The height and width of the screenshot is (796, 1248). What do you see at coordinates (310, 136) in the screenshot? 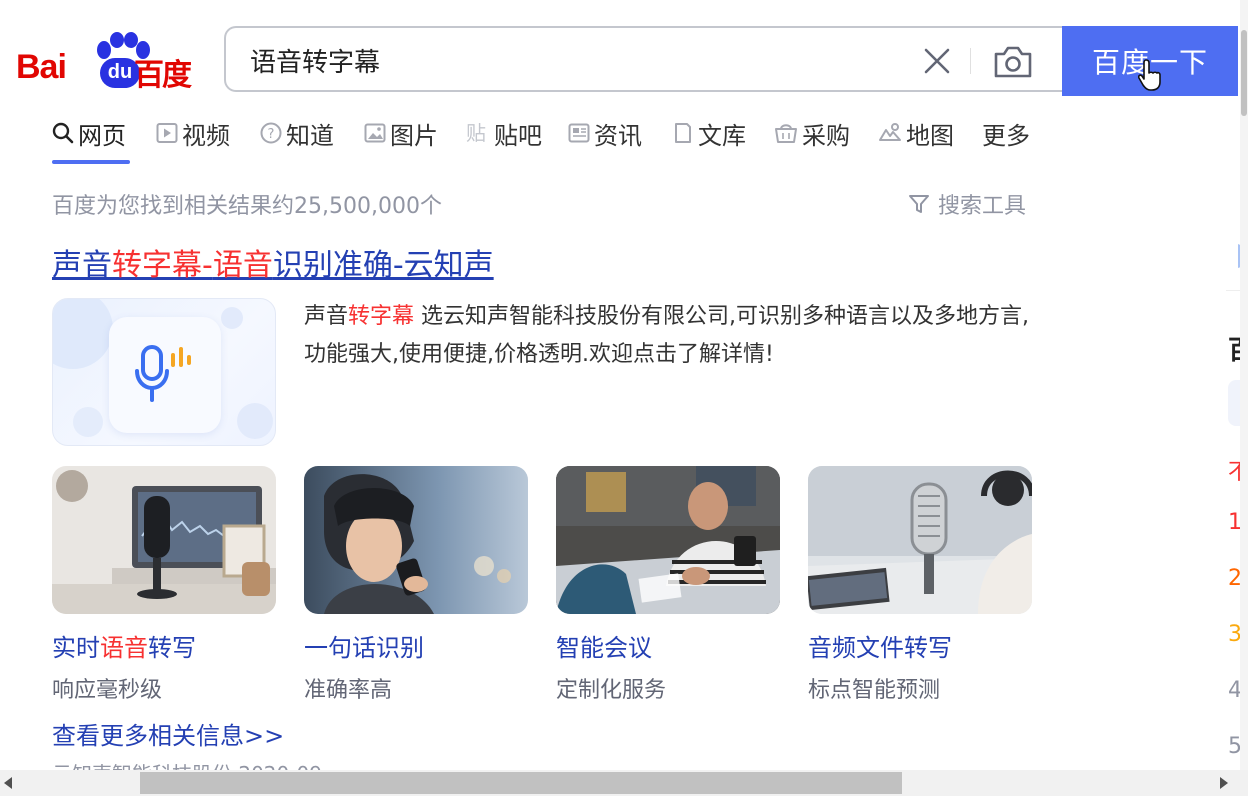
I see `tab-label: 知道` at bounding box center [310, 136].